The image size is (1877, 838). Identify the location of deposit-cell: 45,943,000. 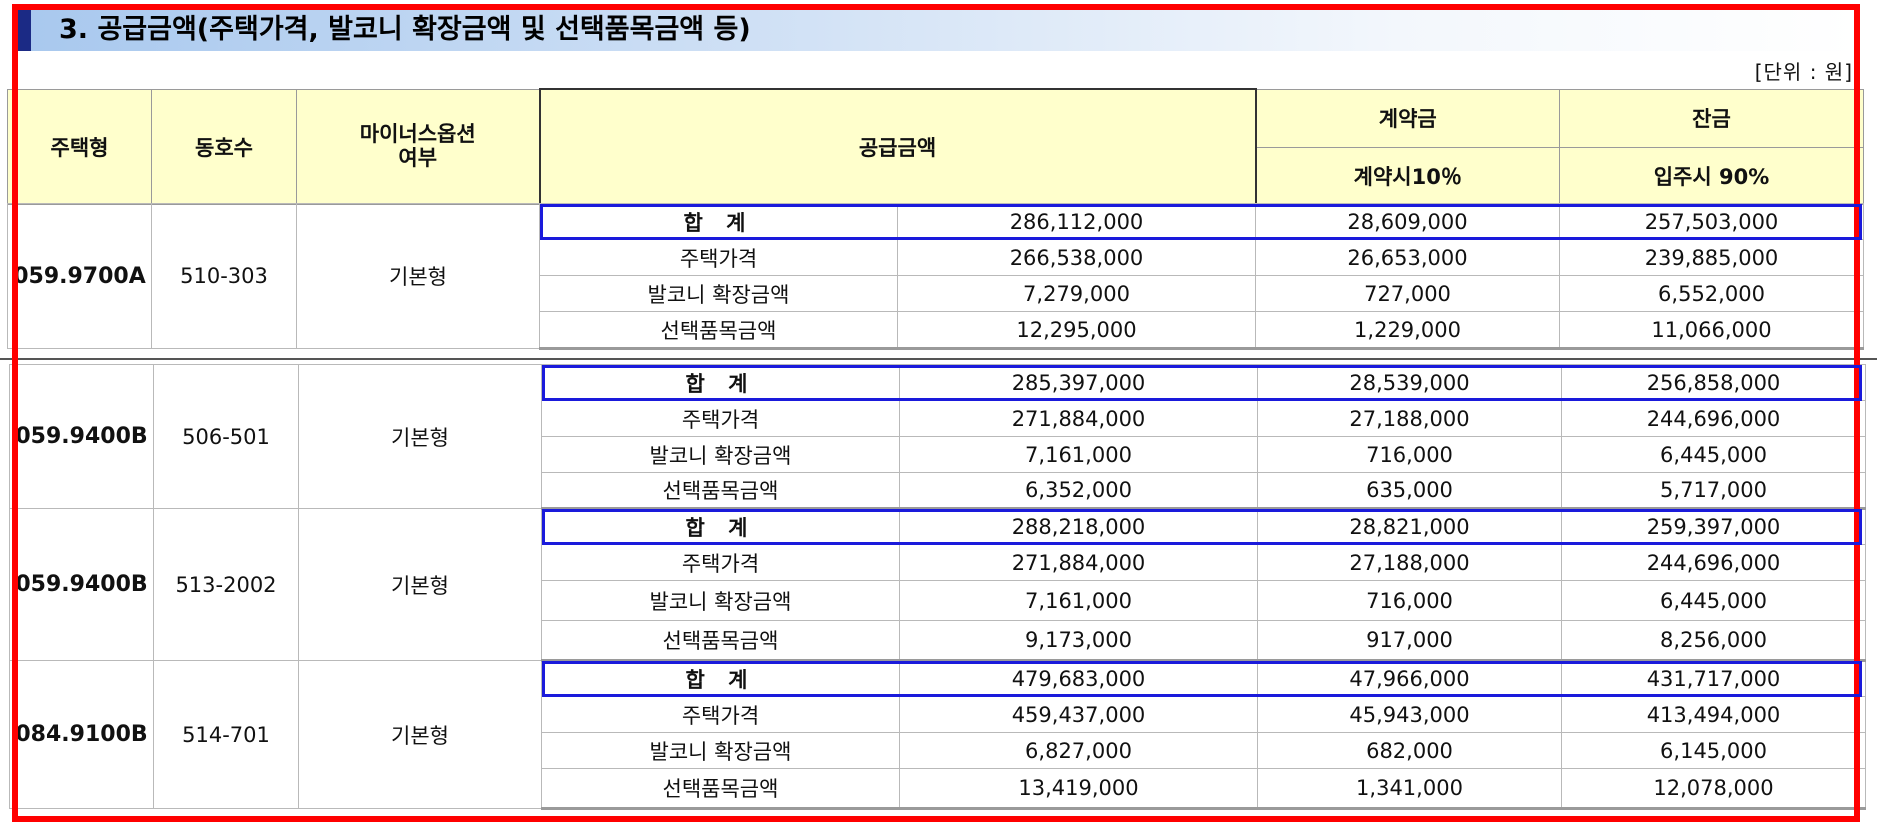
(1409, 714).